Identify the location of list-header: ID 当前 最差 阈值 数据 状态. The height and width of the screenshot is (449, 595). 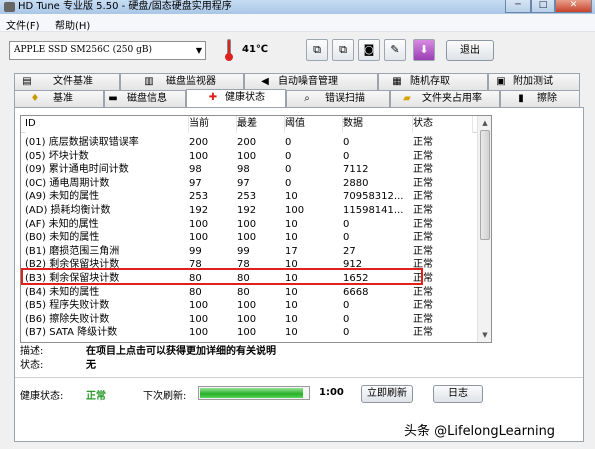
(256, 124).